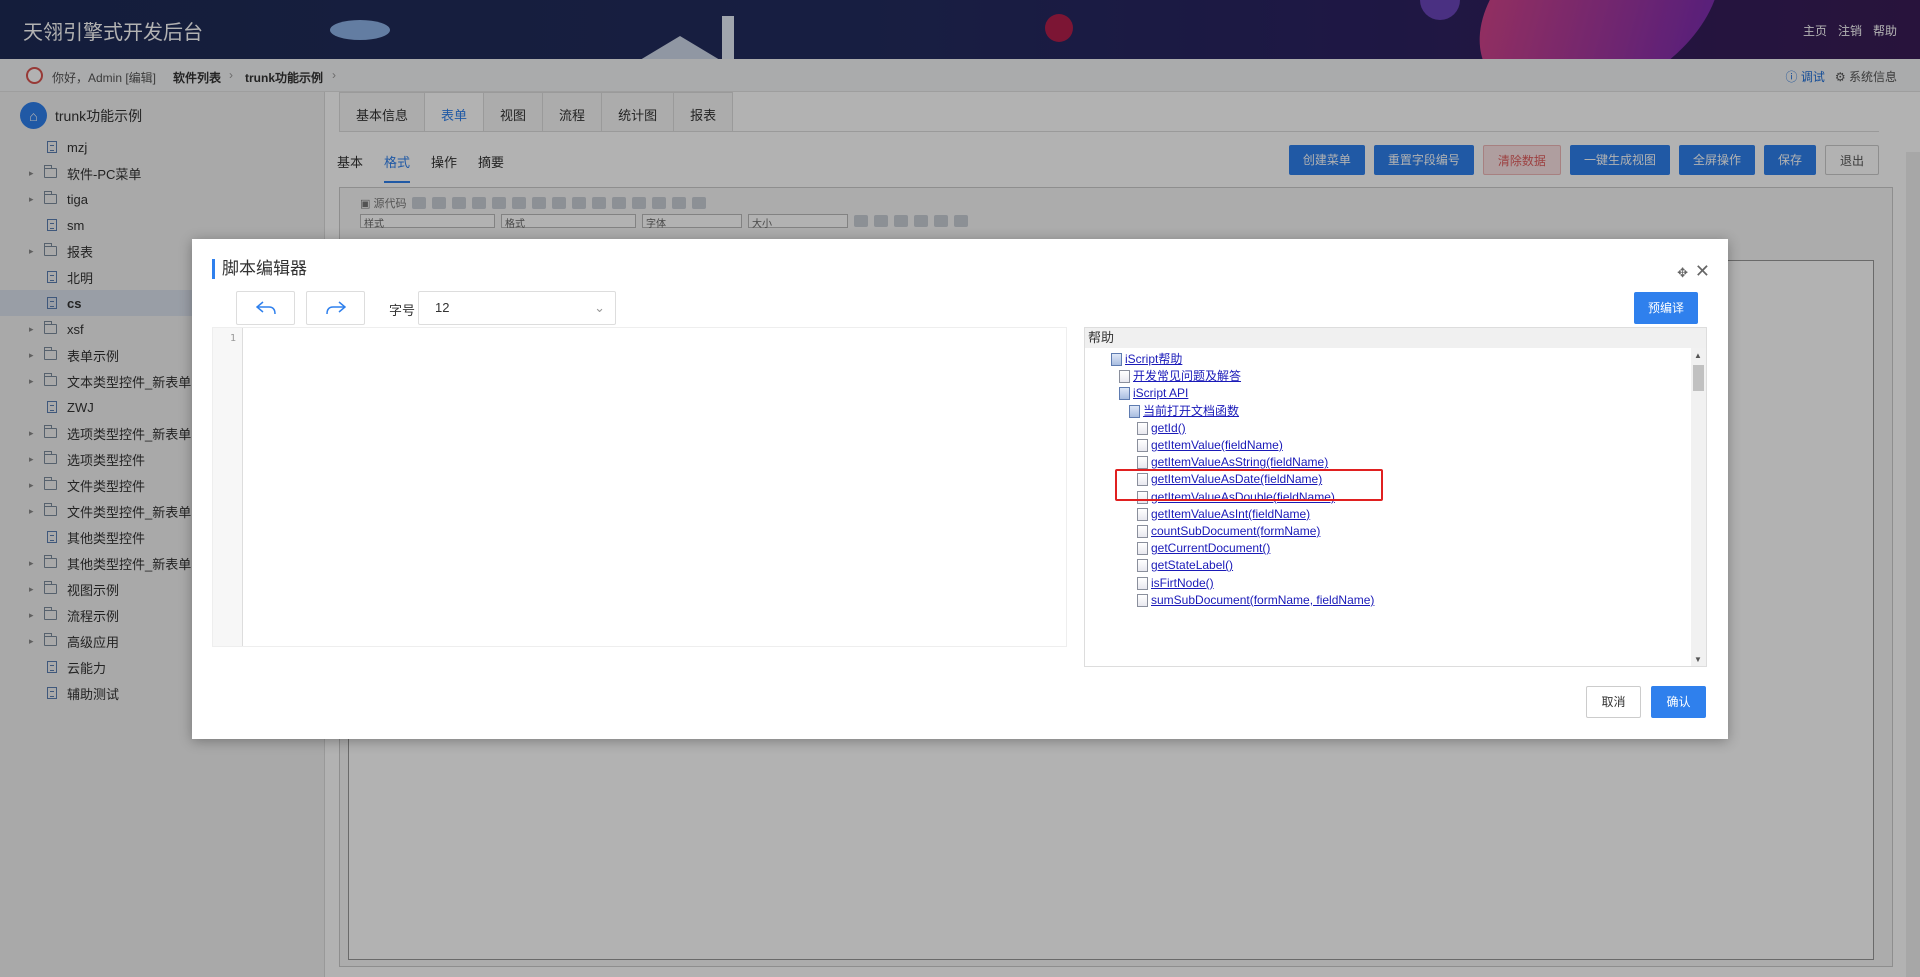 The height and width of the screenshot is (977, 1920). I want to click on help-item: countSubDocument(formName), so click(1228, 531).